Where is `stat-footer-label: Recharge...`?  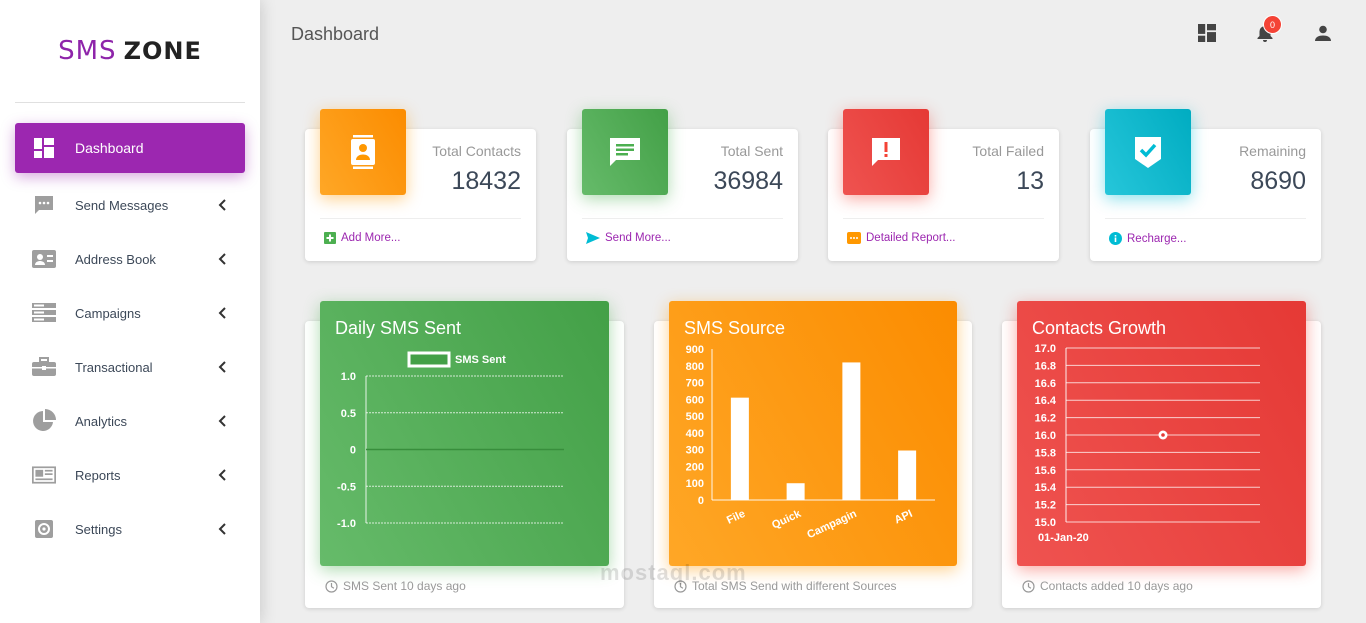 stat-footer-label: Recharge... is located at coordinates (1157, 238).